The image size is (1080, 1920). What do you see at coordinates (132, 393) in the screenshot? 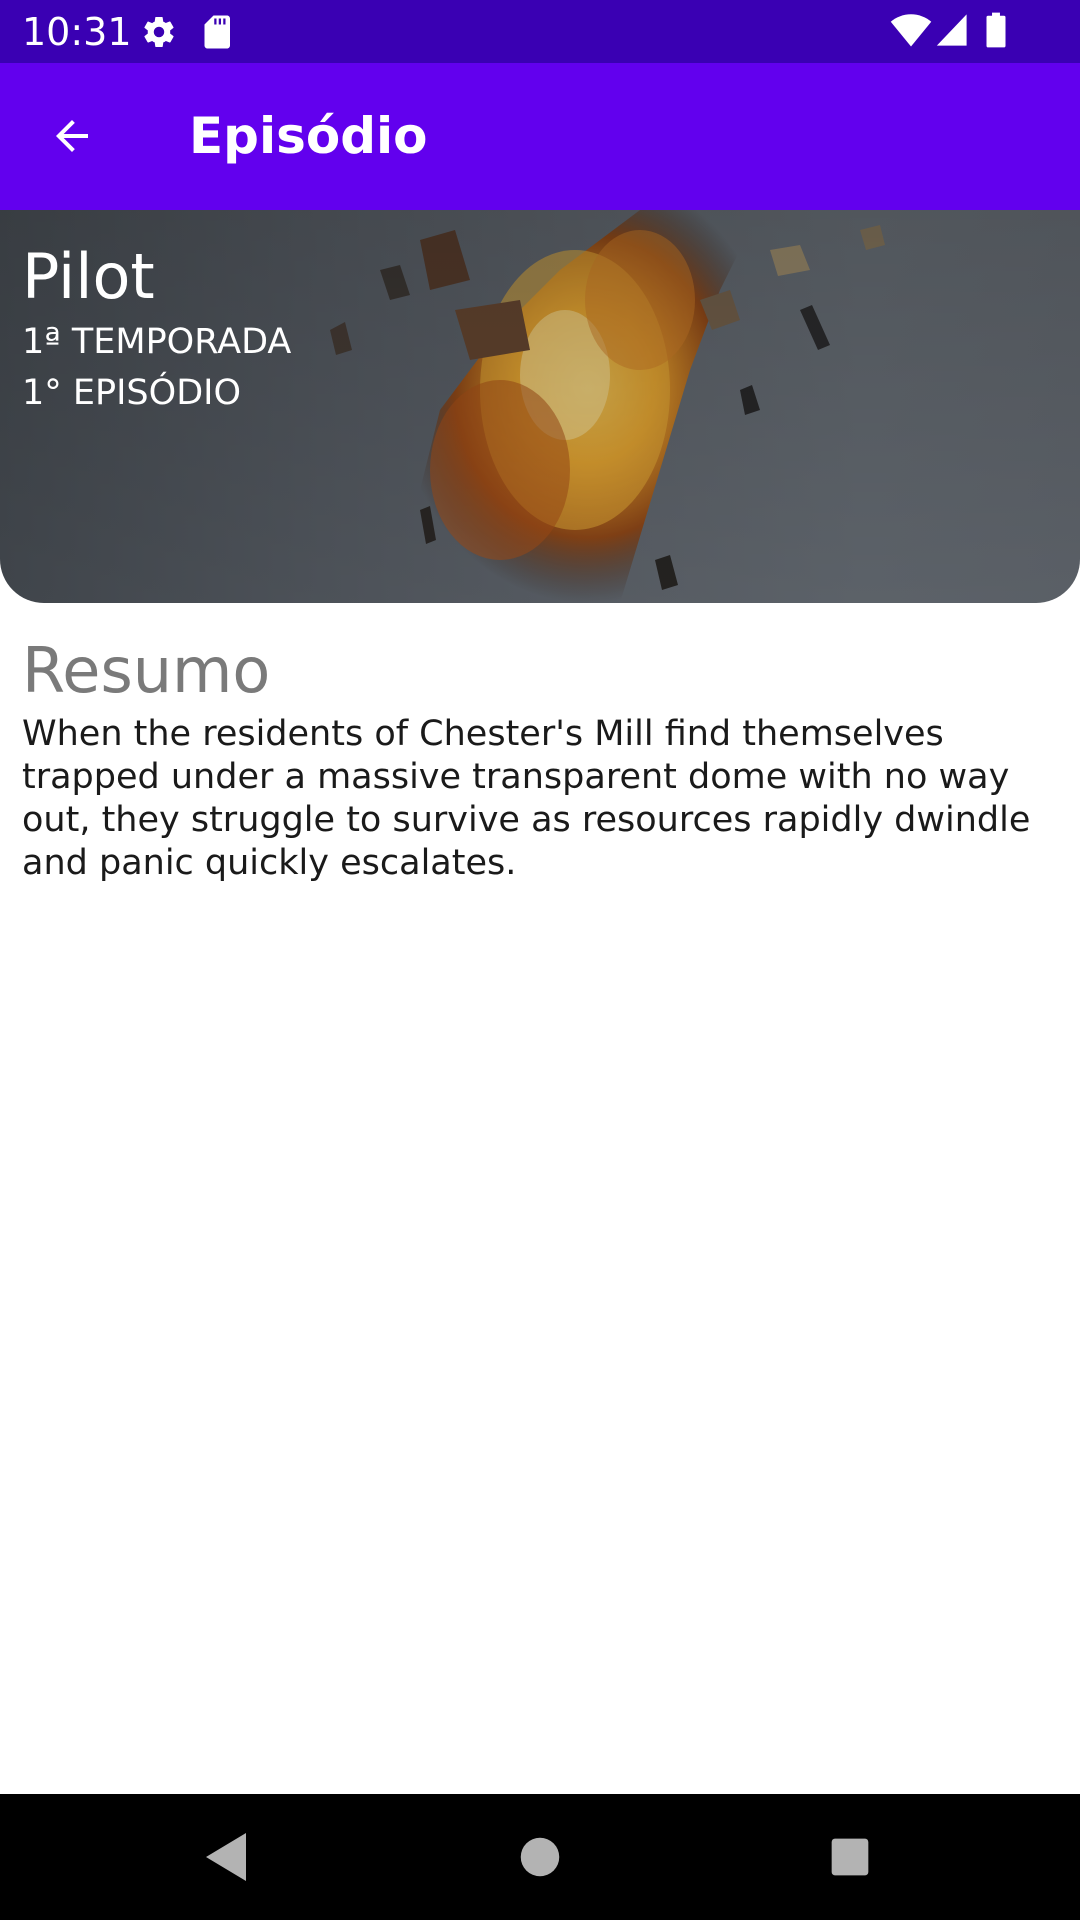
I see `episode-number: 1° EPISÓDIO` at bounding box center [132, 393].